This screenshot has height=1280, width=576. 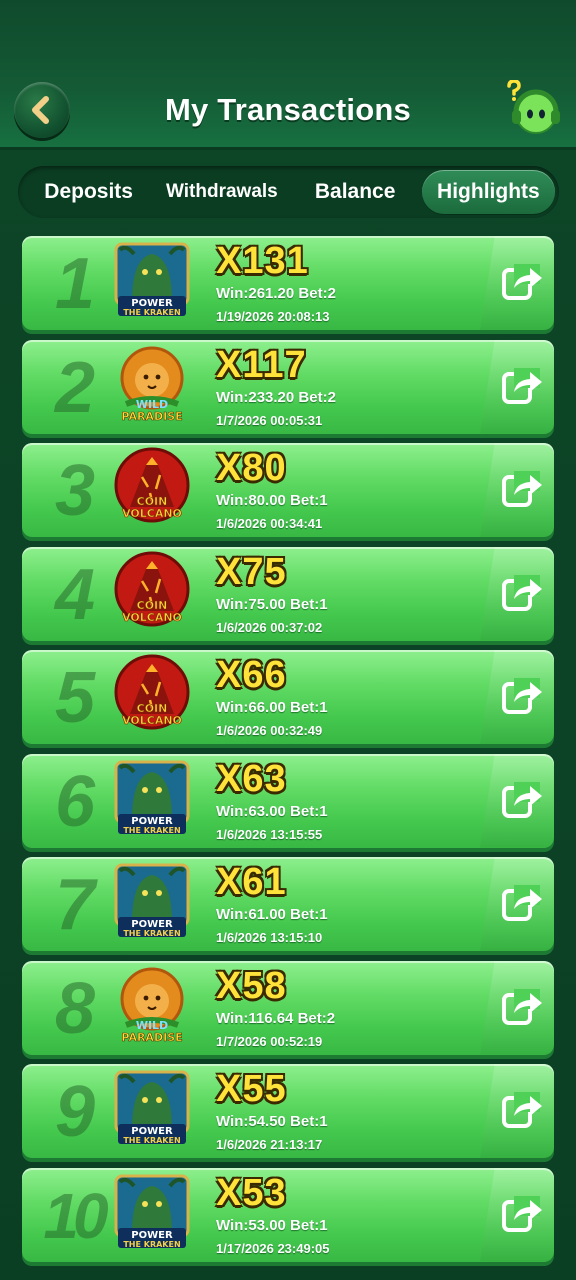 I want to click on timestamp: 1/7/2026 00:05:31, so click(x=269, y=420).